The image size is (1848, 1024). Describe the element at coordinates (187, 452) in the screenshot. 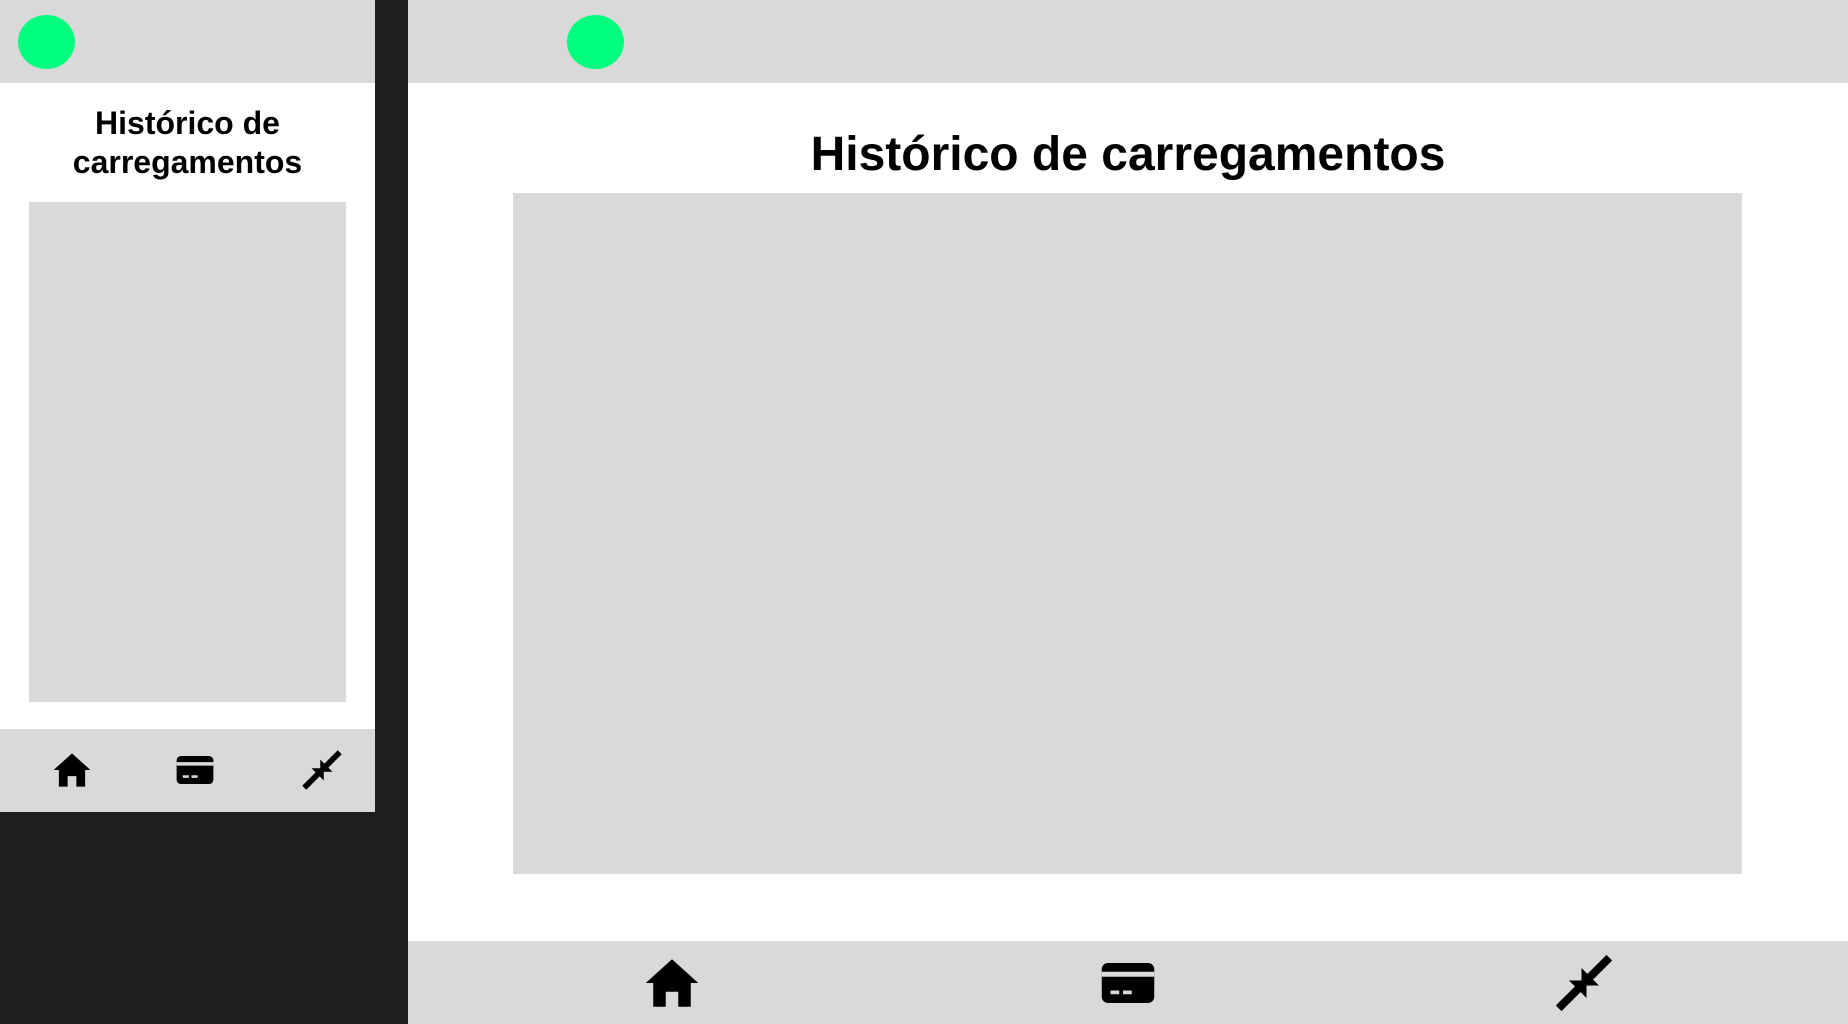

I see `history-content-placeholder` at that location.